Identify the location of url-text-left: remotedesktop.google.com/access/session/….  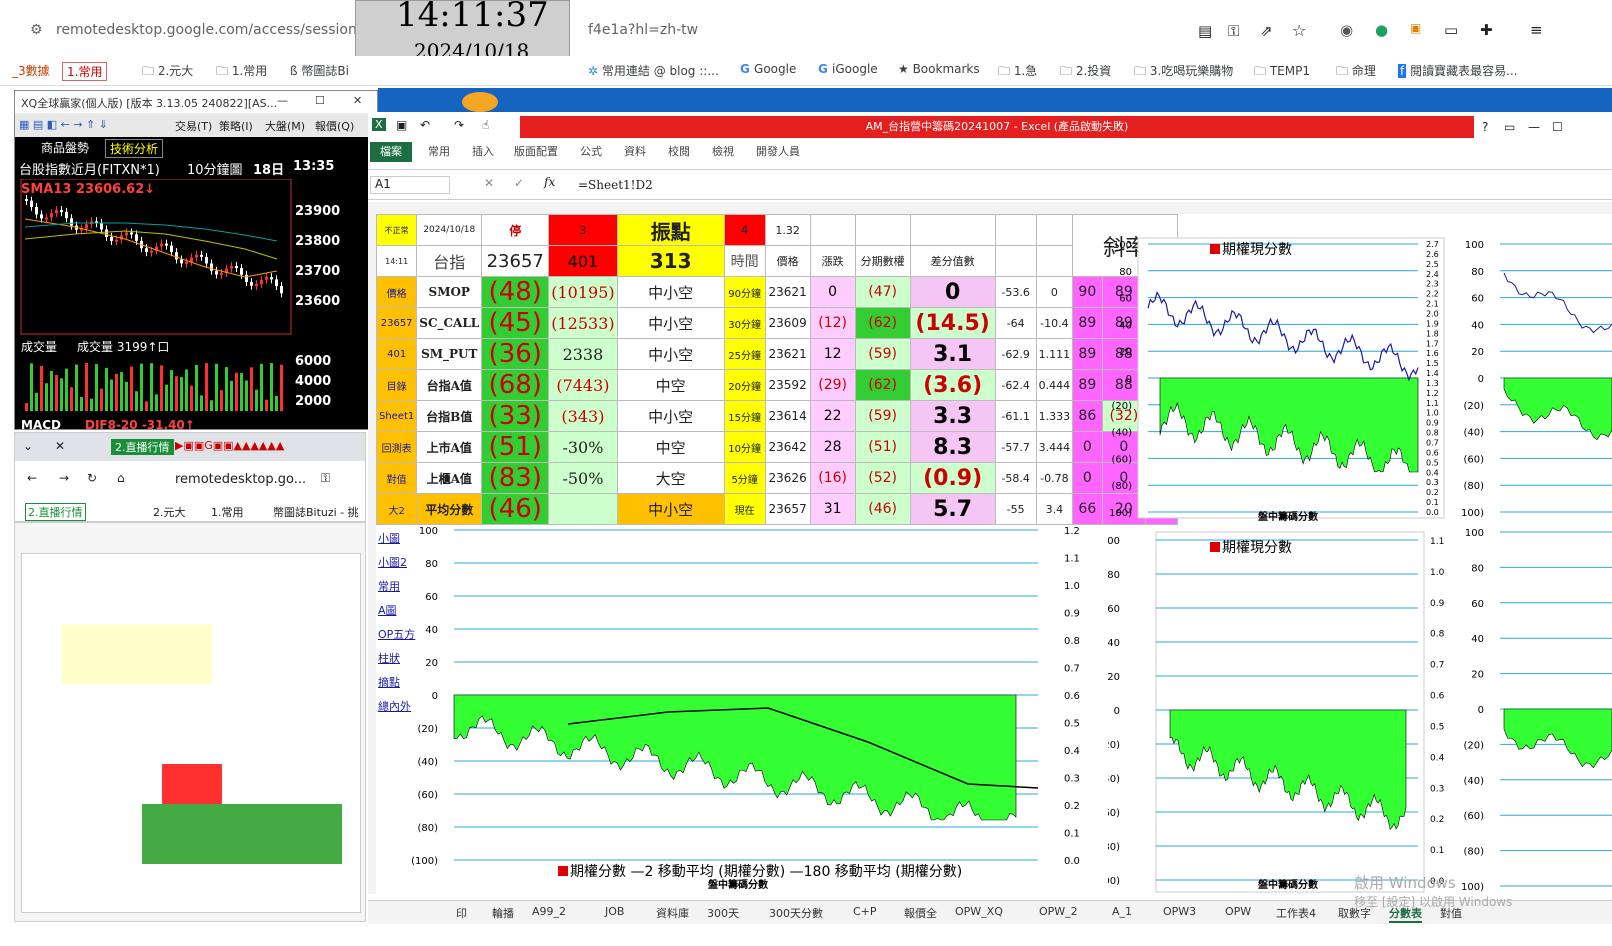
(220, 30).